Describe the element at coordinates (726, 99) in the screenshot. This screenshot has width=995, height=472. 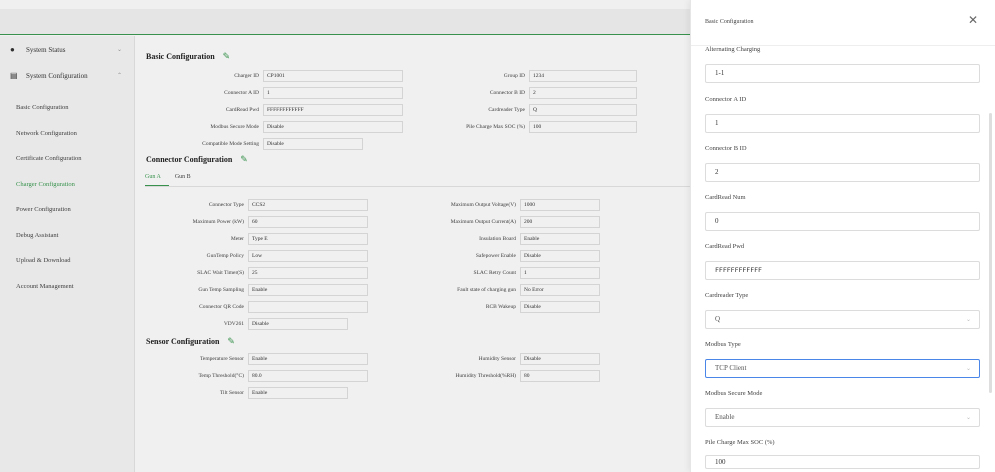
I see `field-label: Connector A ID` at that location.